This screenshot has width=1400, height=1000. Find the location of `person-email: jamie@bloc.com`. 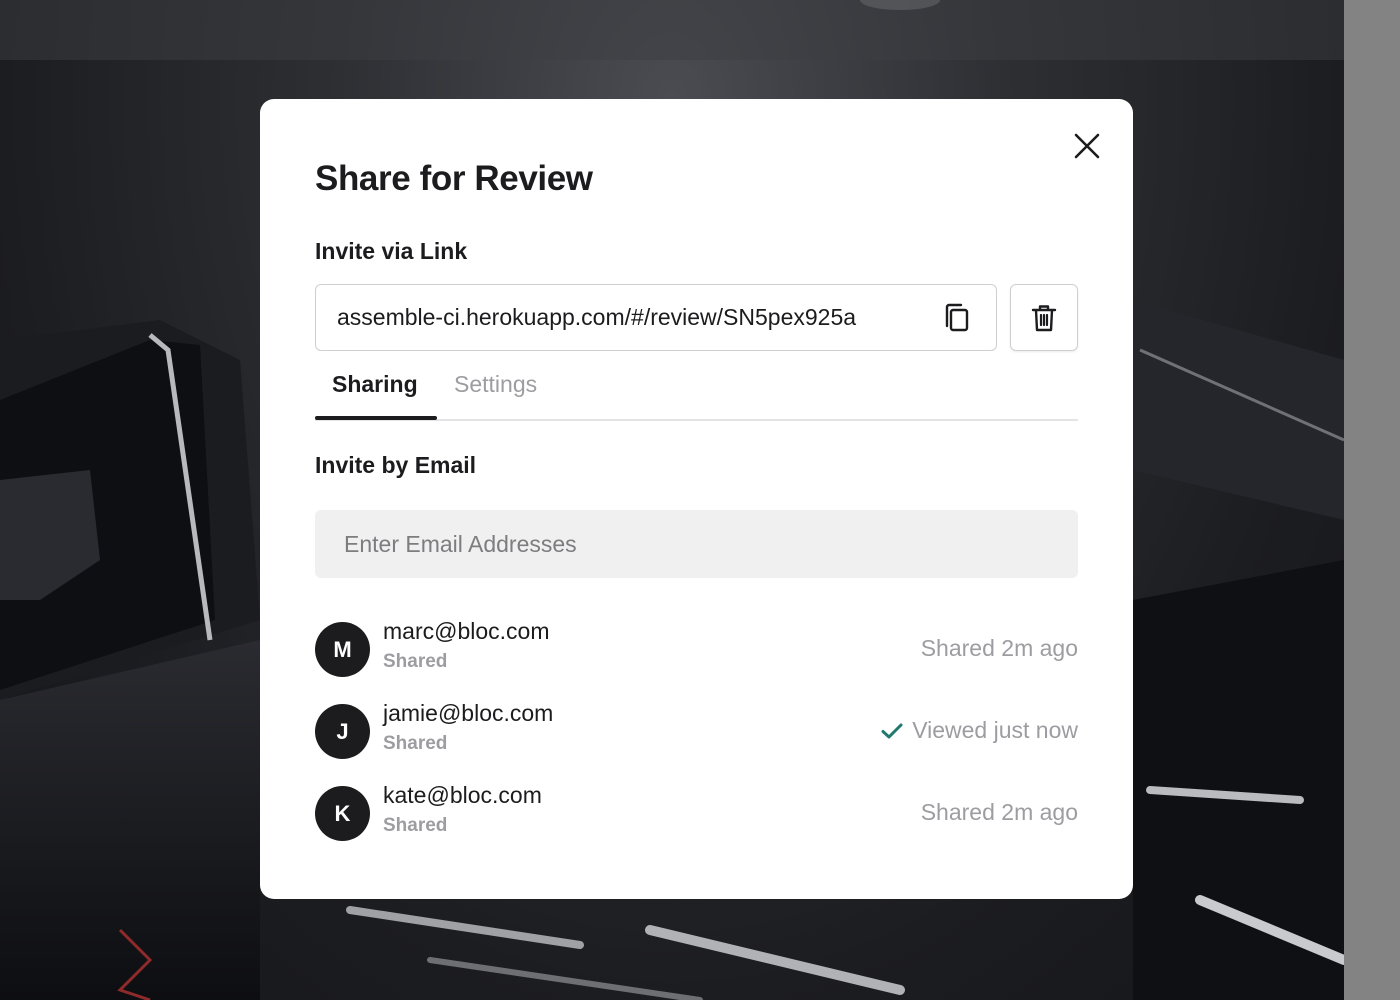

person-email: jamie@bloc.com is located at coordinates (468, 713).